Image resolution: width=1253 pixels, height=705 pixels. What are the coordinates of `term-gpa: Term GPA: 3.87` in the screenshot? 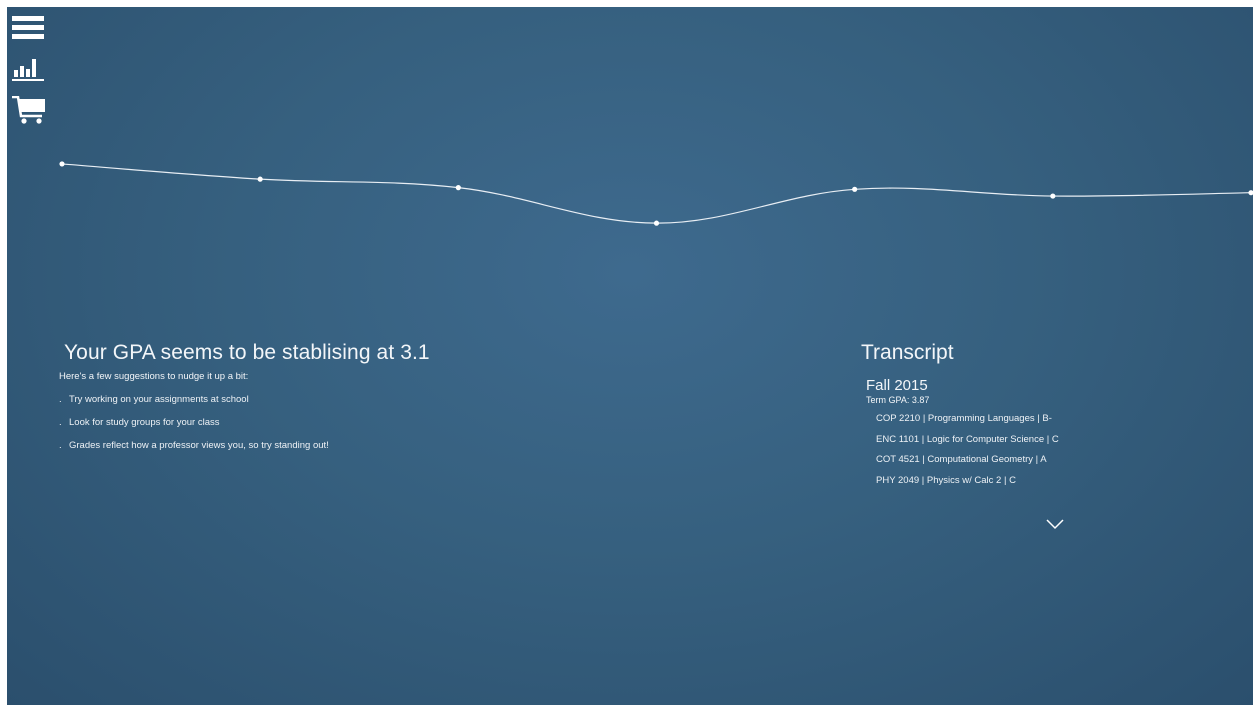 It's located at (898, 400).